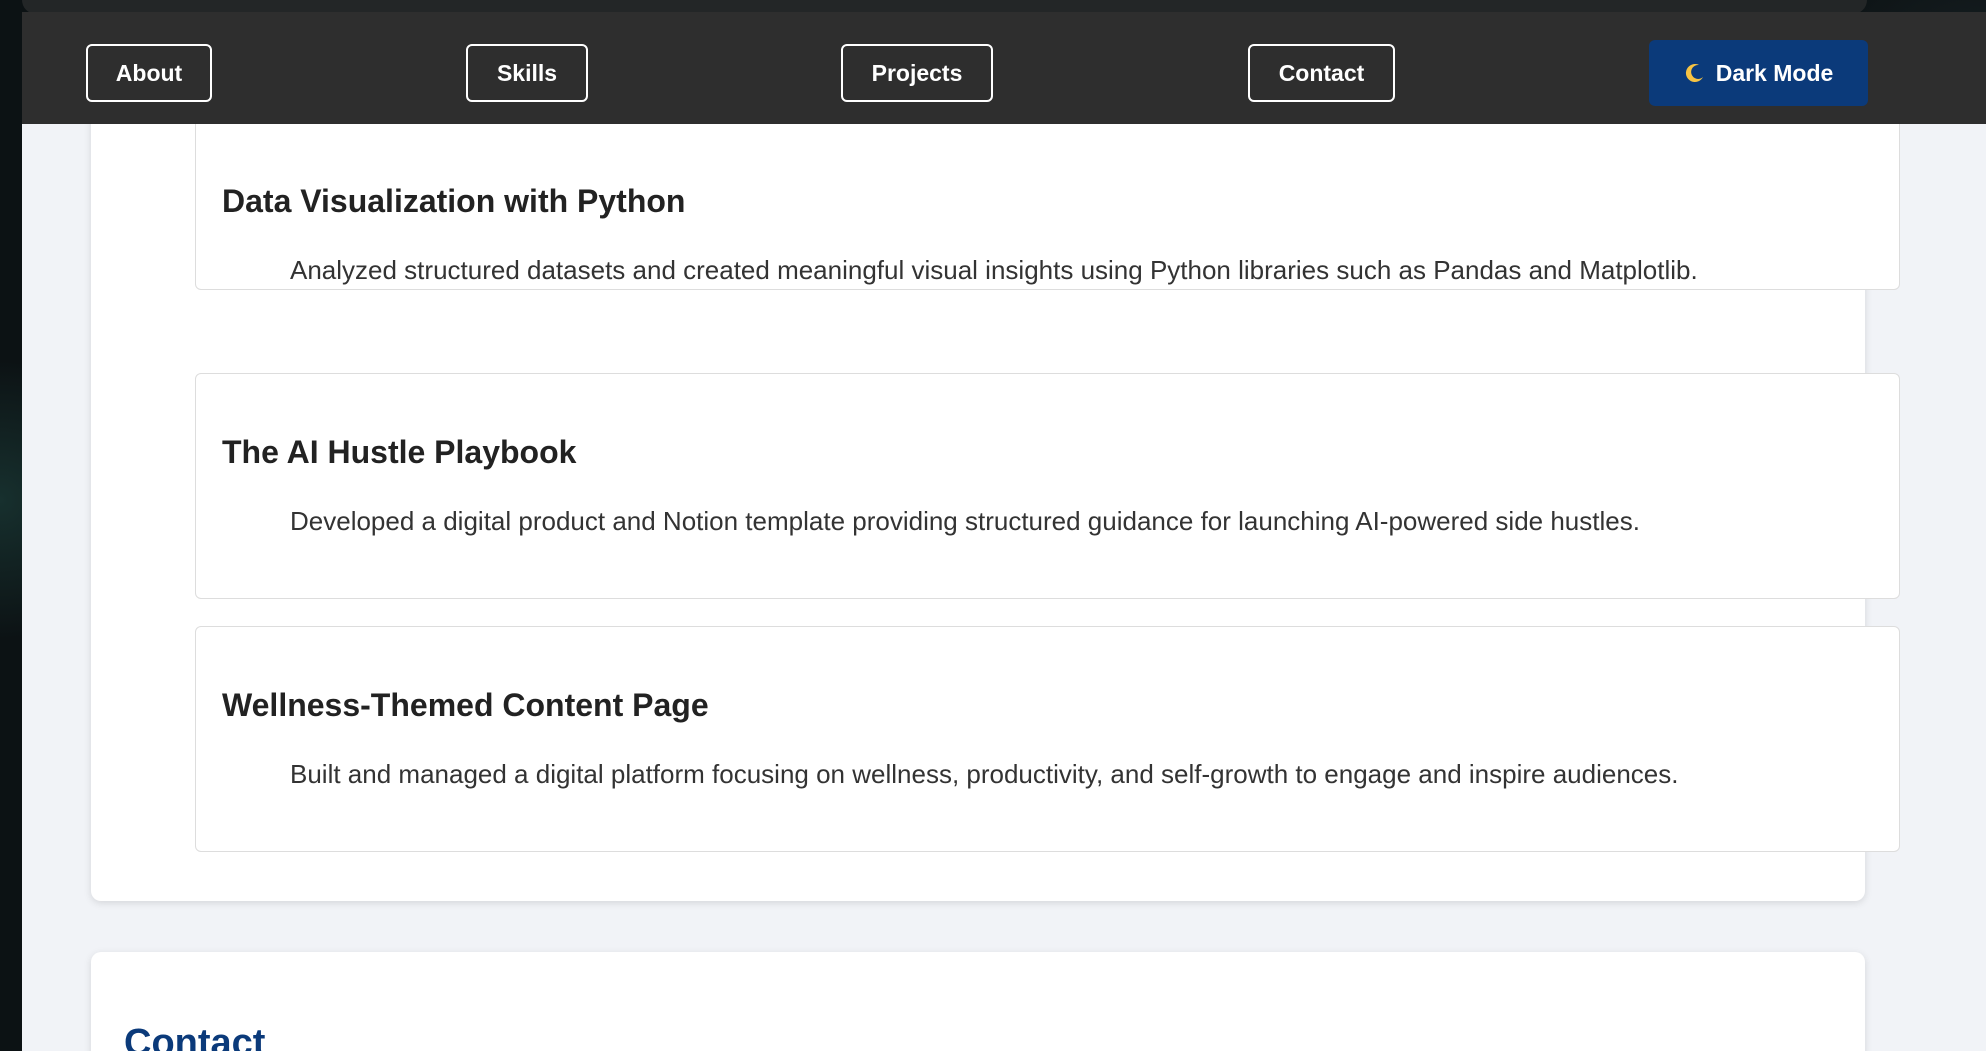 This screenshot has width=1986, height=1051. Describe the element at coordinates (454, 201) in the screenshot. I see `project-title: Data Visualization with Python` at that location.